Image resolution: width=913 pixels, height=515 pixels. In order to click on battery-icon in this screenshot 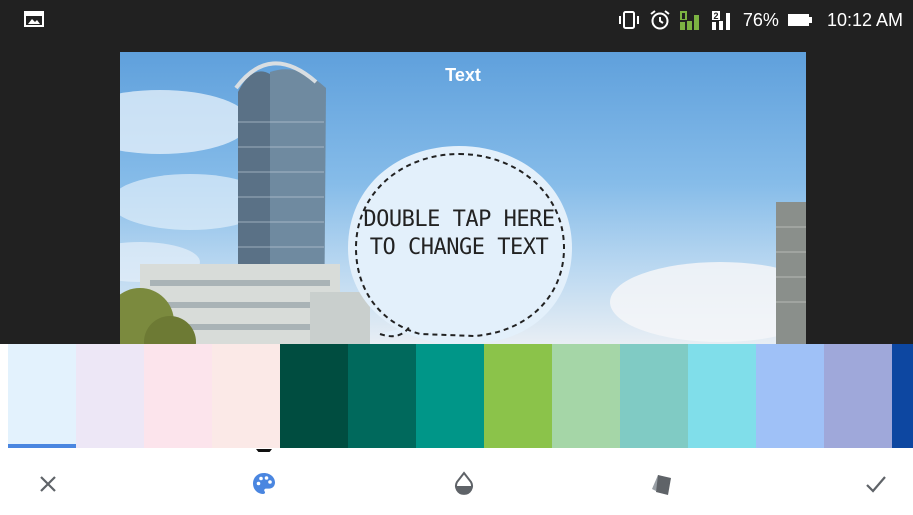, I will do `click(799, 20)`.